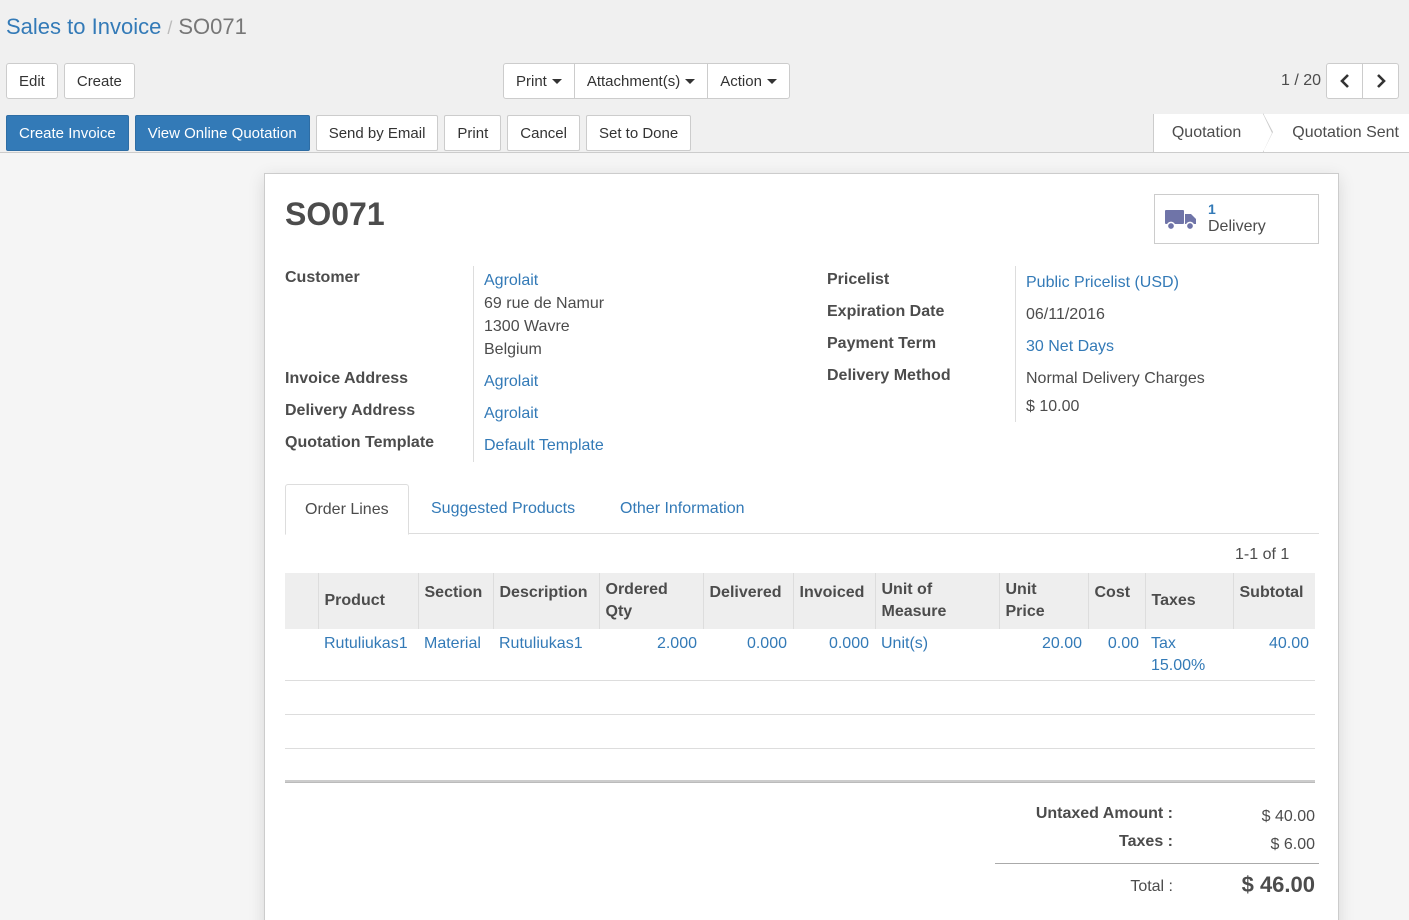 The height and width of the screenshot is (920, 1409). Describe the element at coordinates (619, 611) in the screenshot. I see `column-ordered-qty-label-2: Qty` at that location.